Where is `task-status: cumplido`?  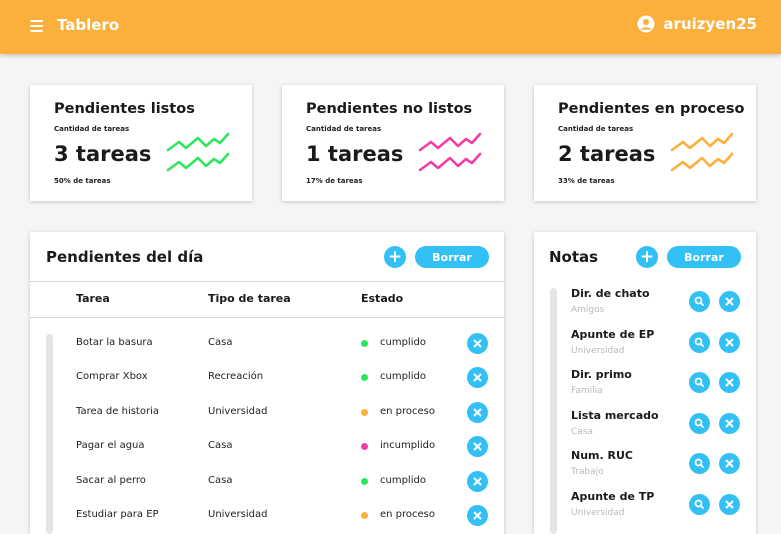 task-status: cumplido is located at coordinates (403, 480).